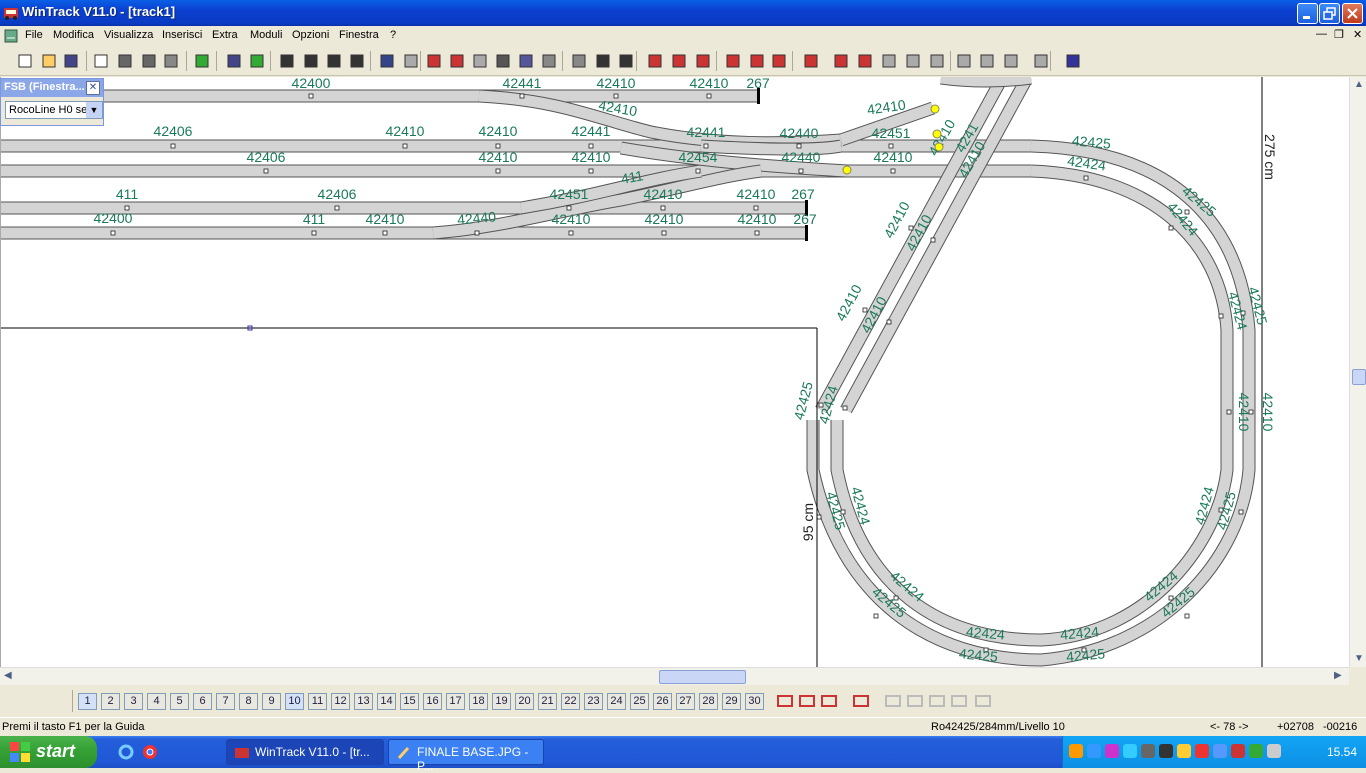 This screenshot has height=773, width=1366. Describe the element at coordinates (811, 61) in the screenshot. I see `toolbar-tool-32-icon` at that location.